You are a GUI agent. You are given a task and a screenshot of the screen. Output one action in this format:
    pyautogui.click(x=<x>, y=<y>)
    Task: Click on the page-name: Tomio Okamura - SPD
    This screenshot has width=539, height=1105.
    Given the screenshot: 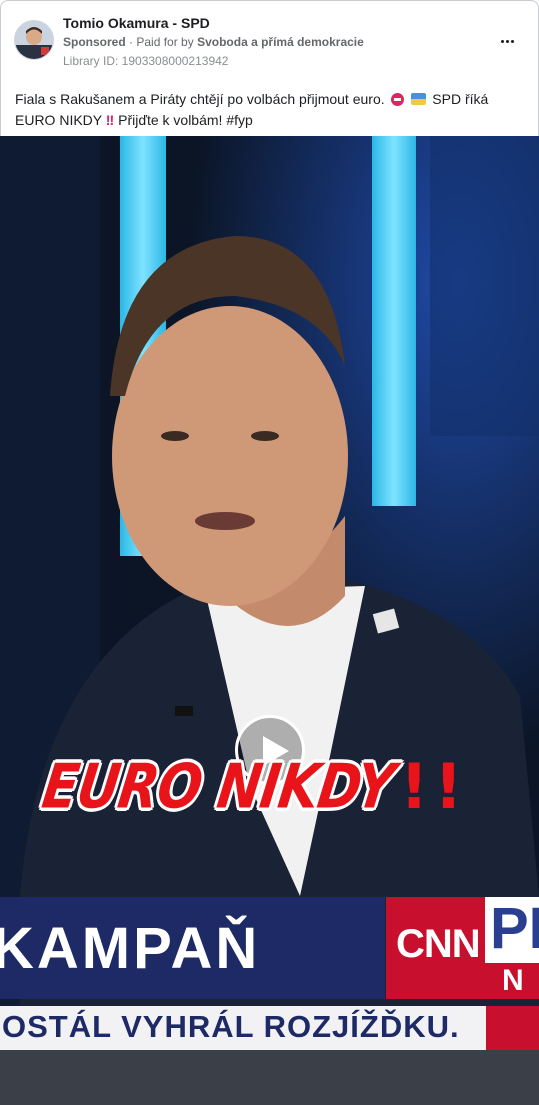 What is the action you would take?
    pyautogui.click(x=136, y=23)
    